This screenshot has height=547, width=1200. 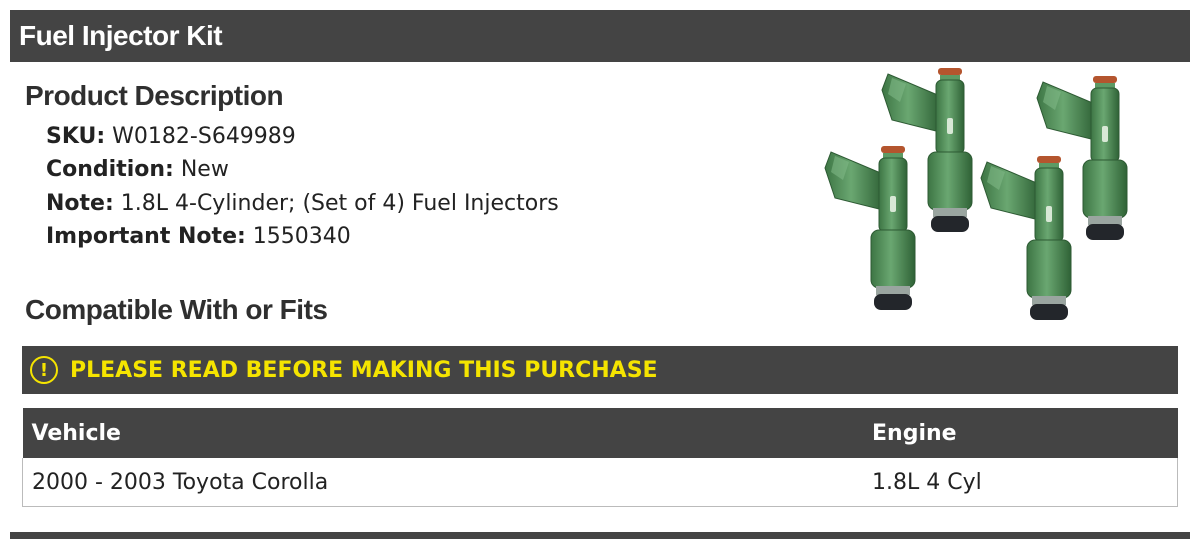 What do you see at coordinates (1020, 433) in the screenshot?
I see `engine-column-header: Engine` at bounding box center [1020, 433].